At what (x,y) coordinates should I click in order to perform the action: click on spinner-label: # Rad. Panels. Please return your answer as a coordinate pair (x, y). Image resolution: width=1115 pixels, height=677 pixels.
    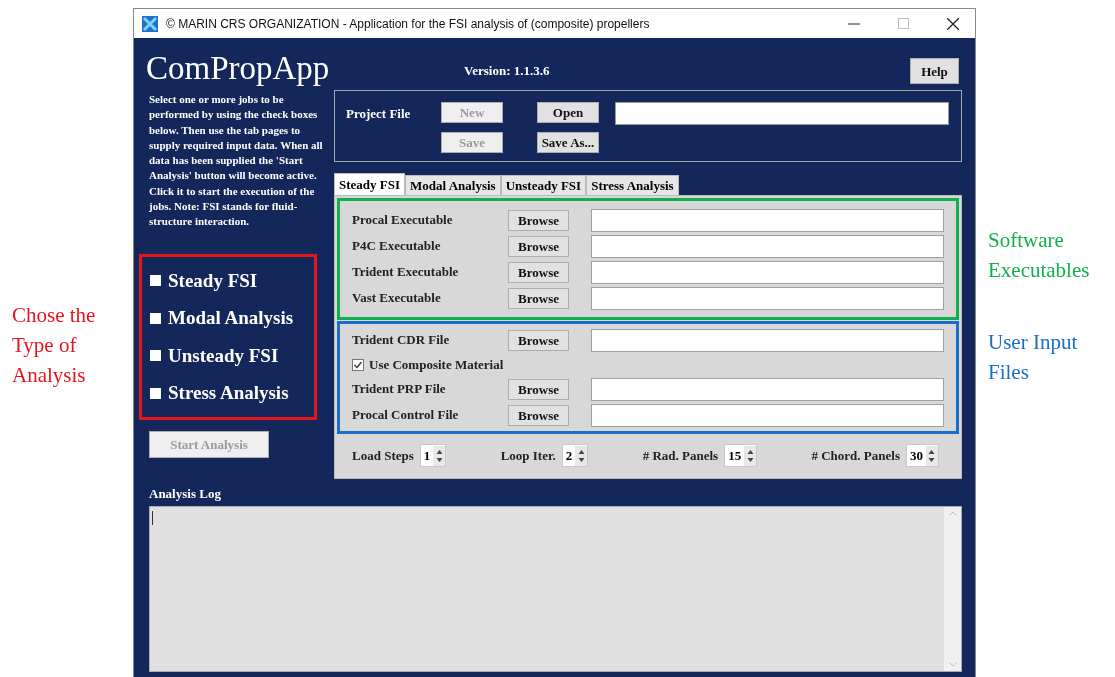
    Looking at the image, I should click on (680, 455).